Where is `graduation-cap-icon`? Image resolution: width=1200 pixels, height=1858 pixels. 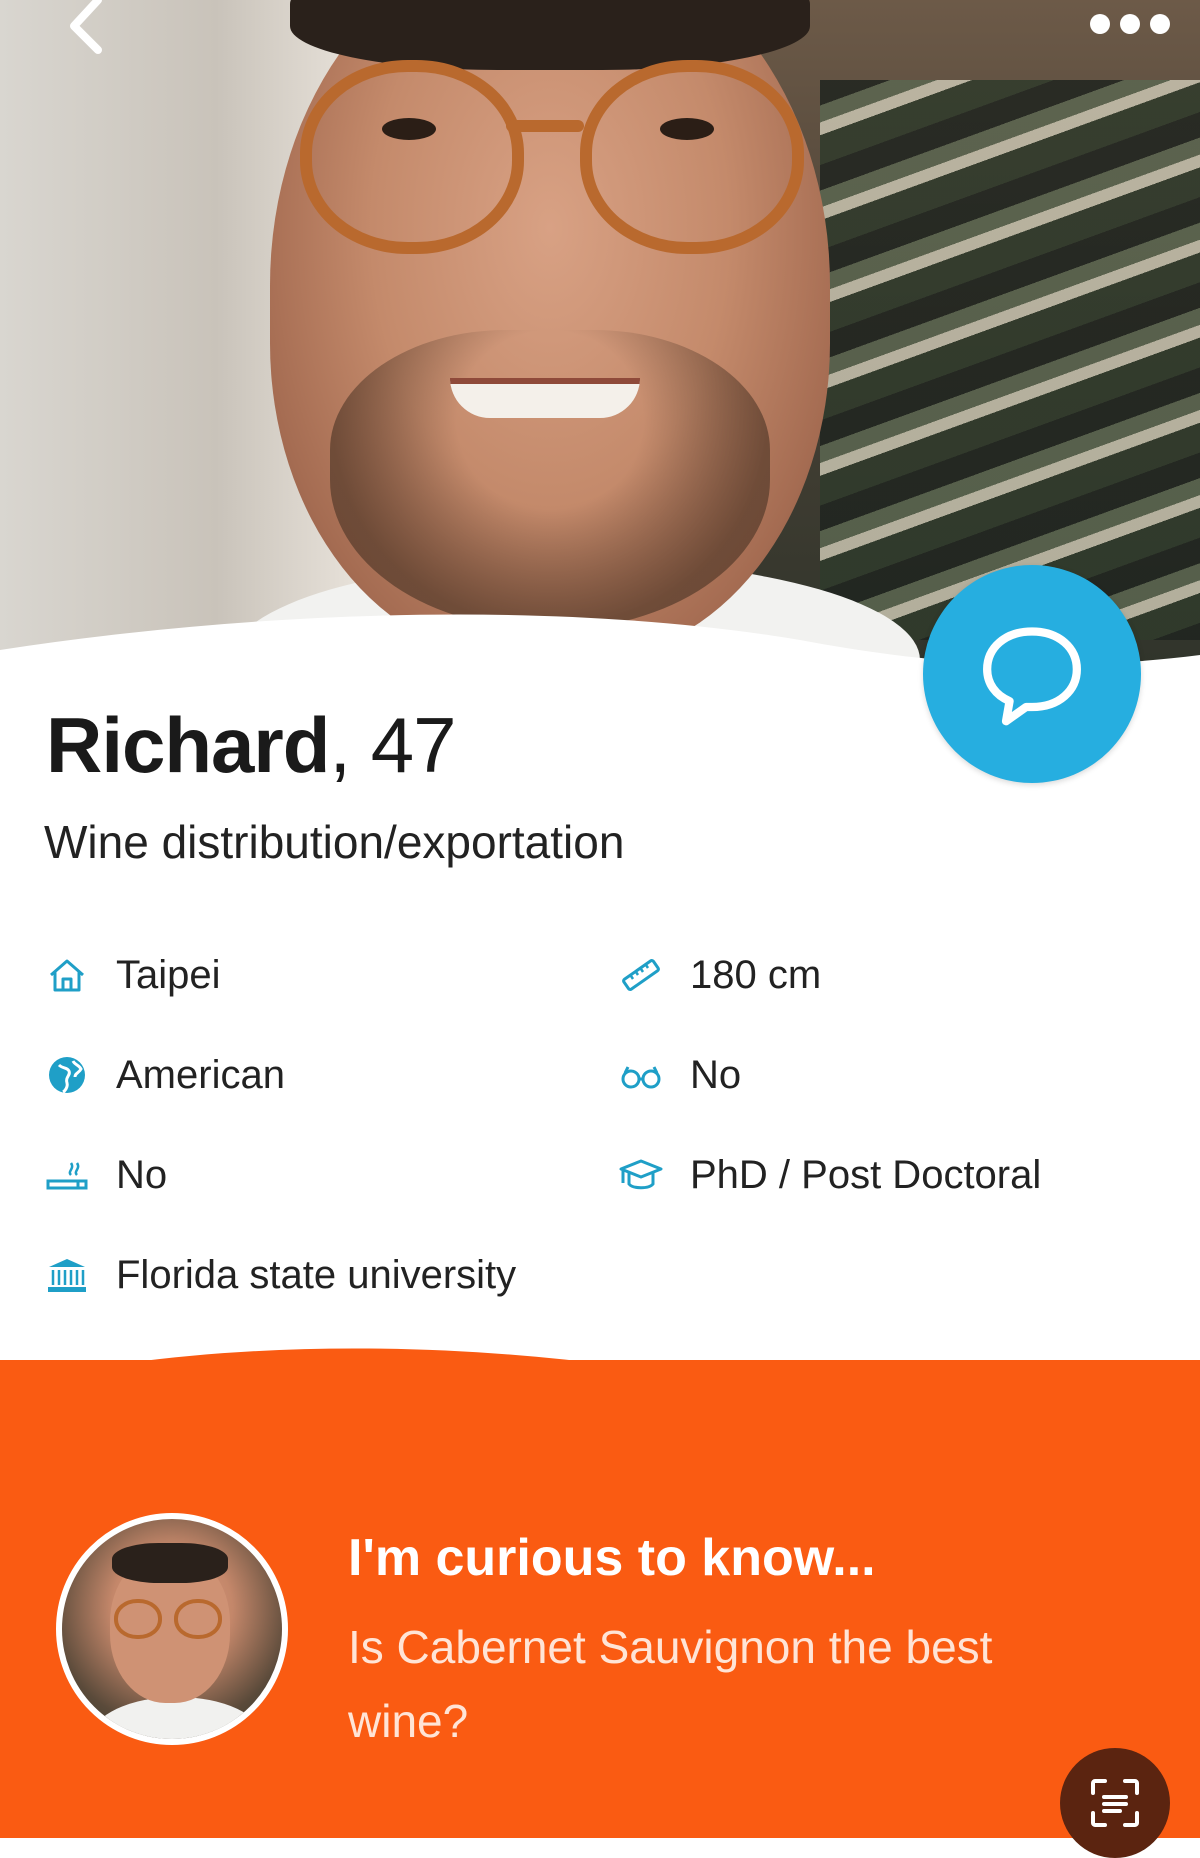 graduation-cap-icon is located at coordinates (641, 1175).